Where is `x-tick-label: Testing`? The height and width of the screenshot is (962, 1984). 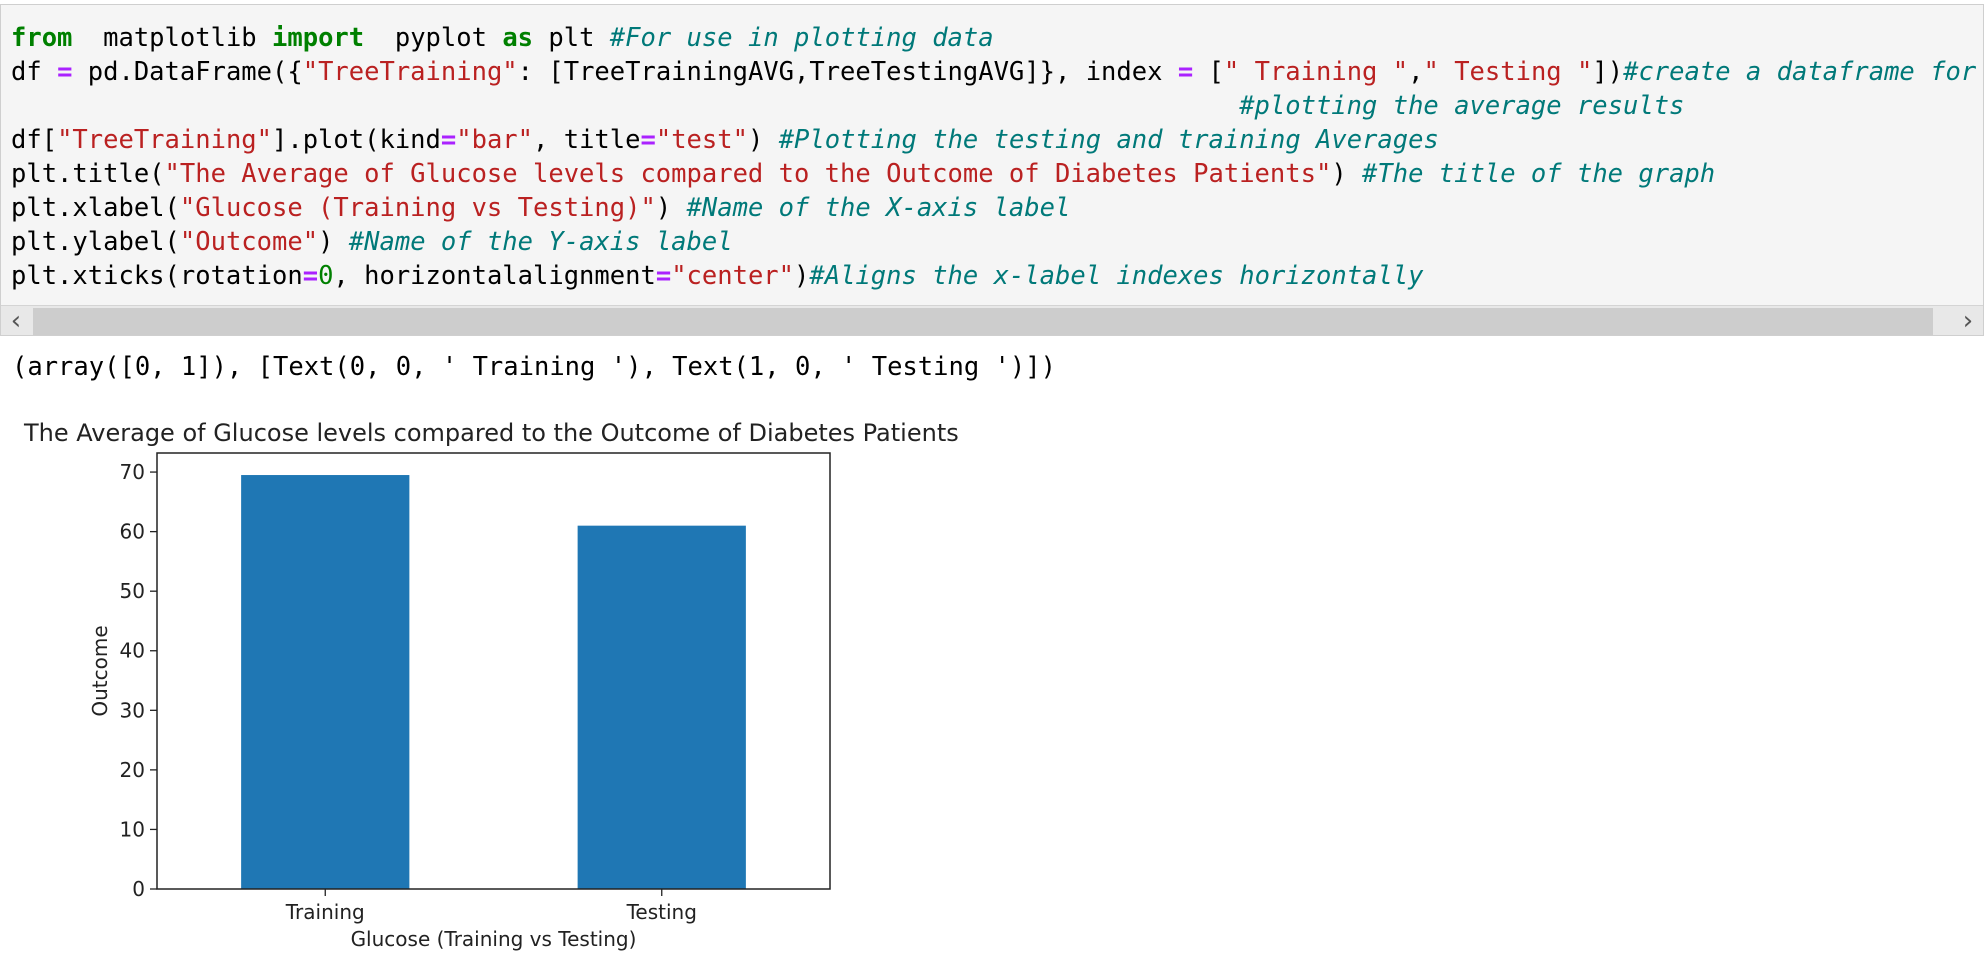
x-tick-label: Testing is located at coordinates (661, 912).